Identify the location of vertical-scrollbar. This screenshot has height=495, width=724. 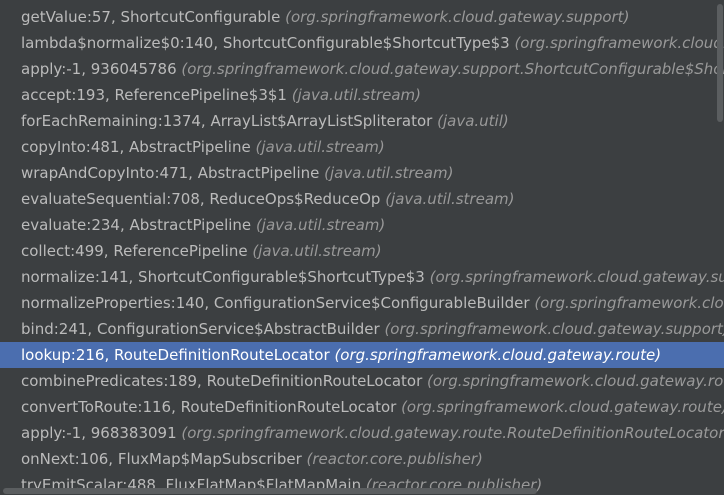
(720, 247).